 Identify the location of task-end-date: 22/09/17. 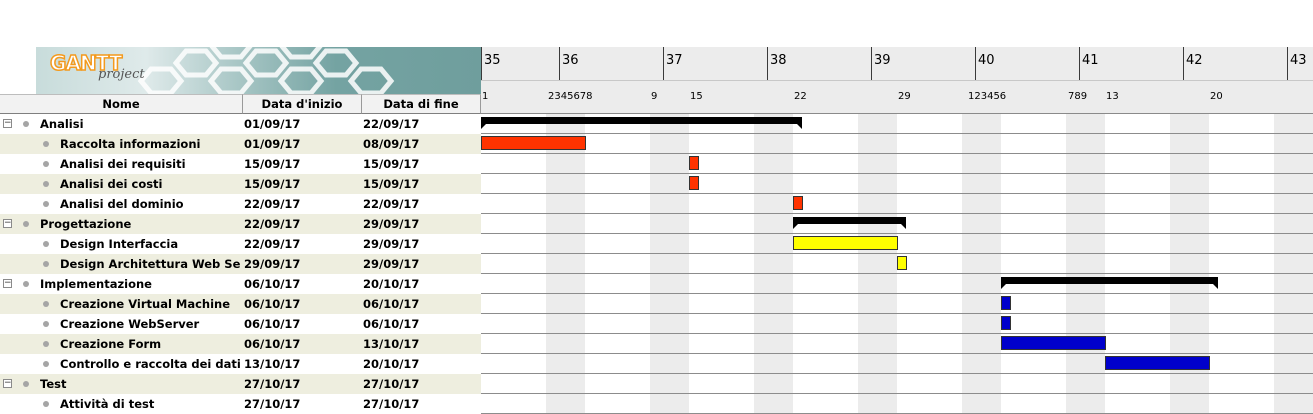
(391, 124).